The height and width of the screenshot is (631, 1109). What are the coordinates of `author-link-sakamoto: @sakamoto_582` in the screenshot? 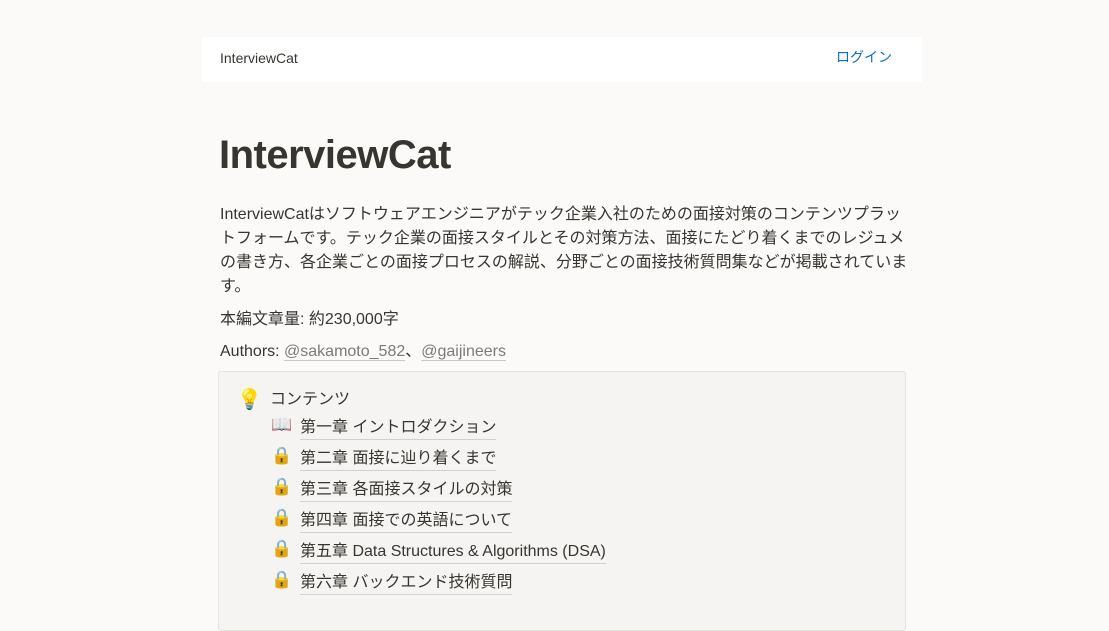 It's located at (345, 352).